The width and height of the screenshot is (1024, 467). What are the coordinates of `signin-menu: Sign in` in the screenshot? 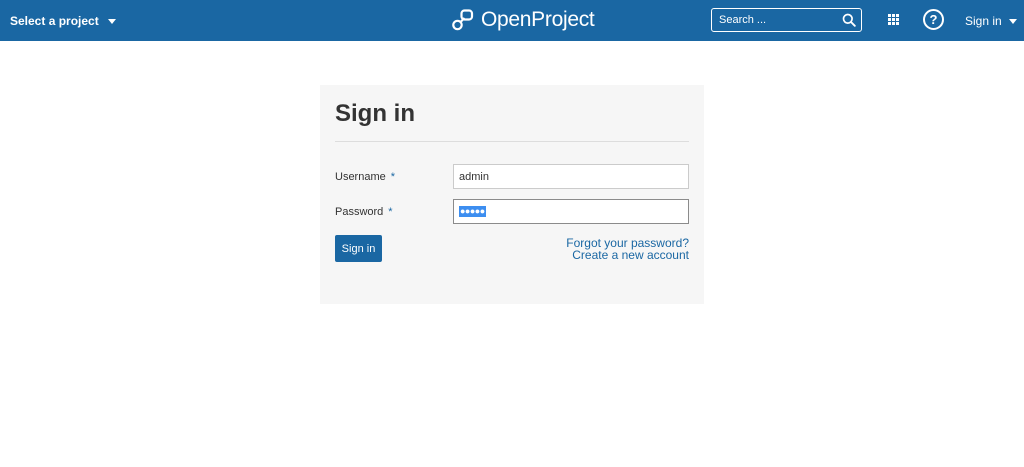 It's located at (991, 20).